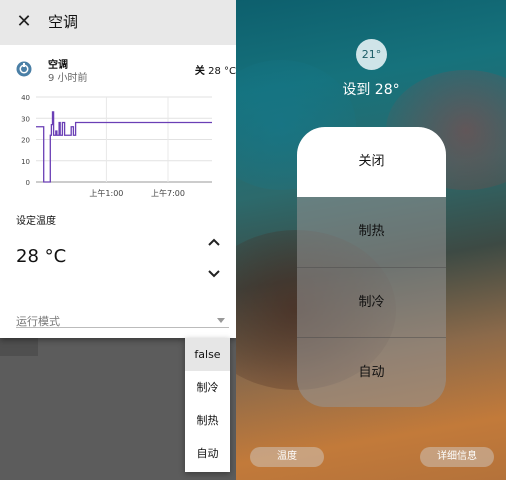 Image resolution: width=506 pixels, height=480 pixels. Describe the element at coordinates (207, 387) in the screenshot. I see `menu-item-cool: 制冷` at that location.